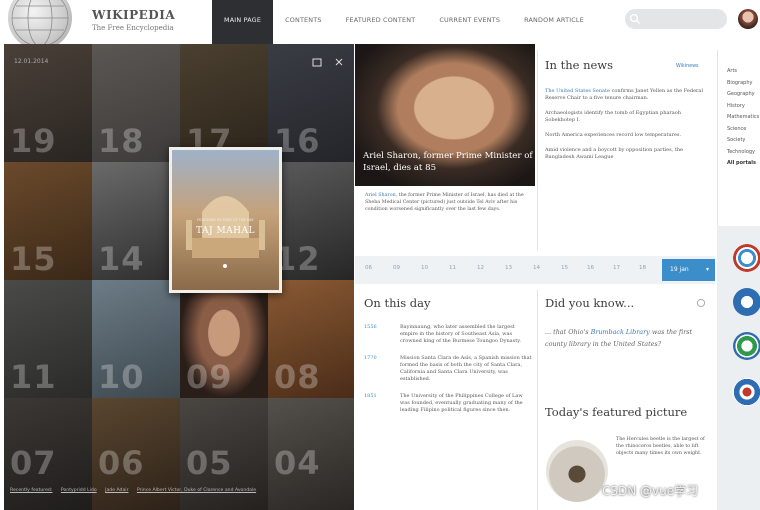 The height and width of the screenshot is (510, 760). Describe the element at coordinates (121, 463) in the screenshot. I see `tile-number: 06` at that location.